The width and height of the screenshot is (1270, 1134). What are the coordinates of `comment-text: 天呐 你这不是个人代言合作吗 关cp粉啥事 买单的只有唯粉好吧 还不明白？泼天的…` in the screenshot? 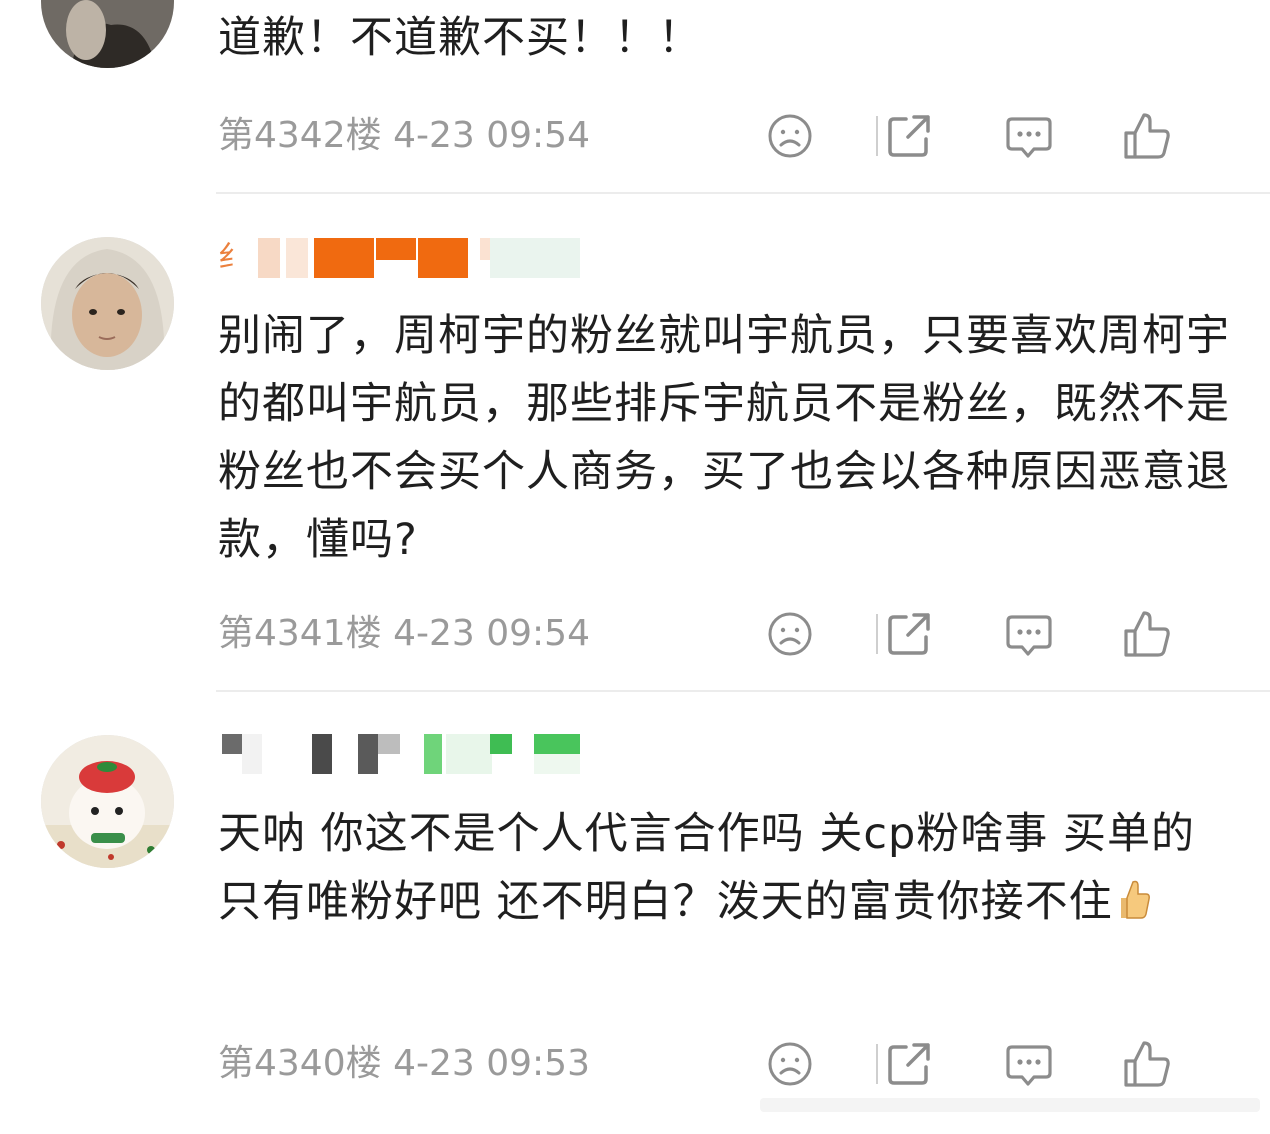 It's located at (728, 868).